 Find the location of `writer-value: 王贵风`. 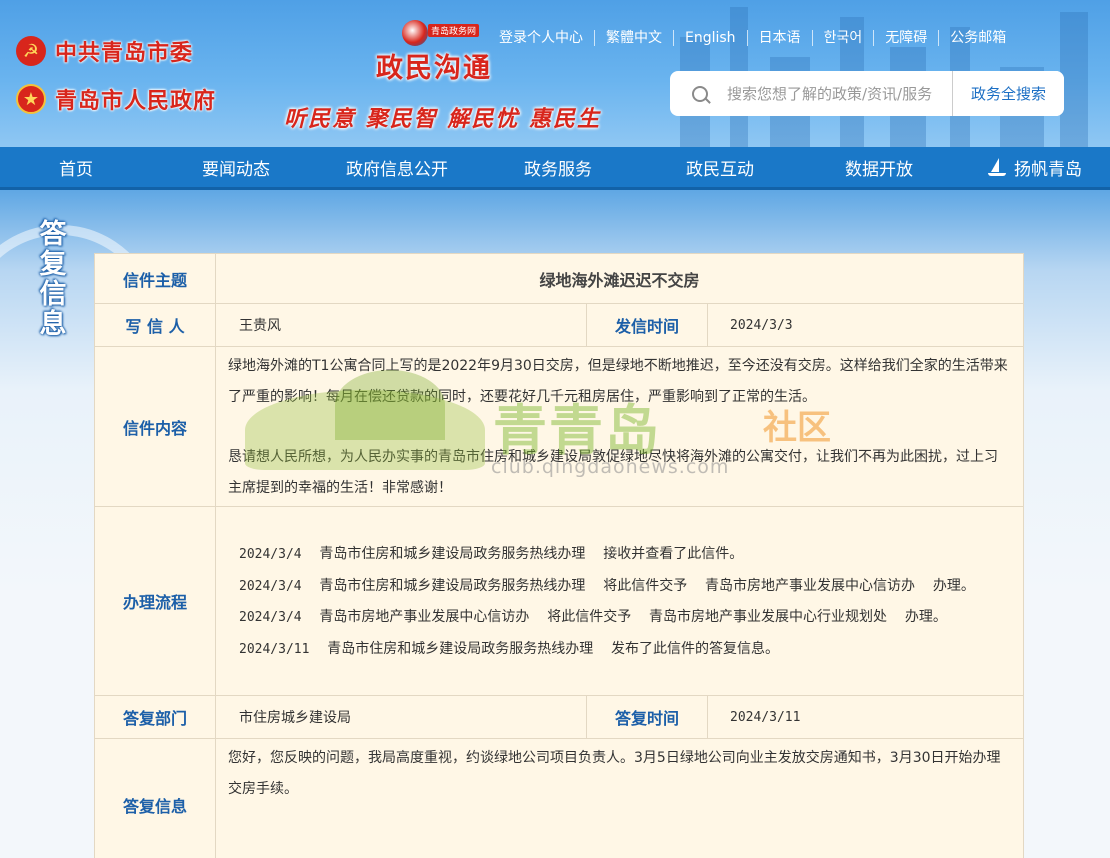

writer-value: 王贵风 is located at coordinates (401, 325).